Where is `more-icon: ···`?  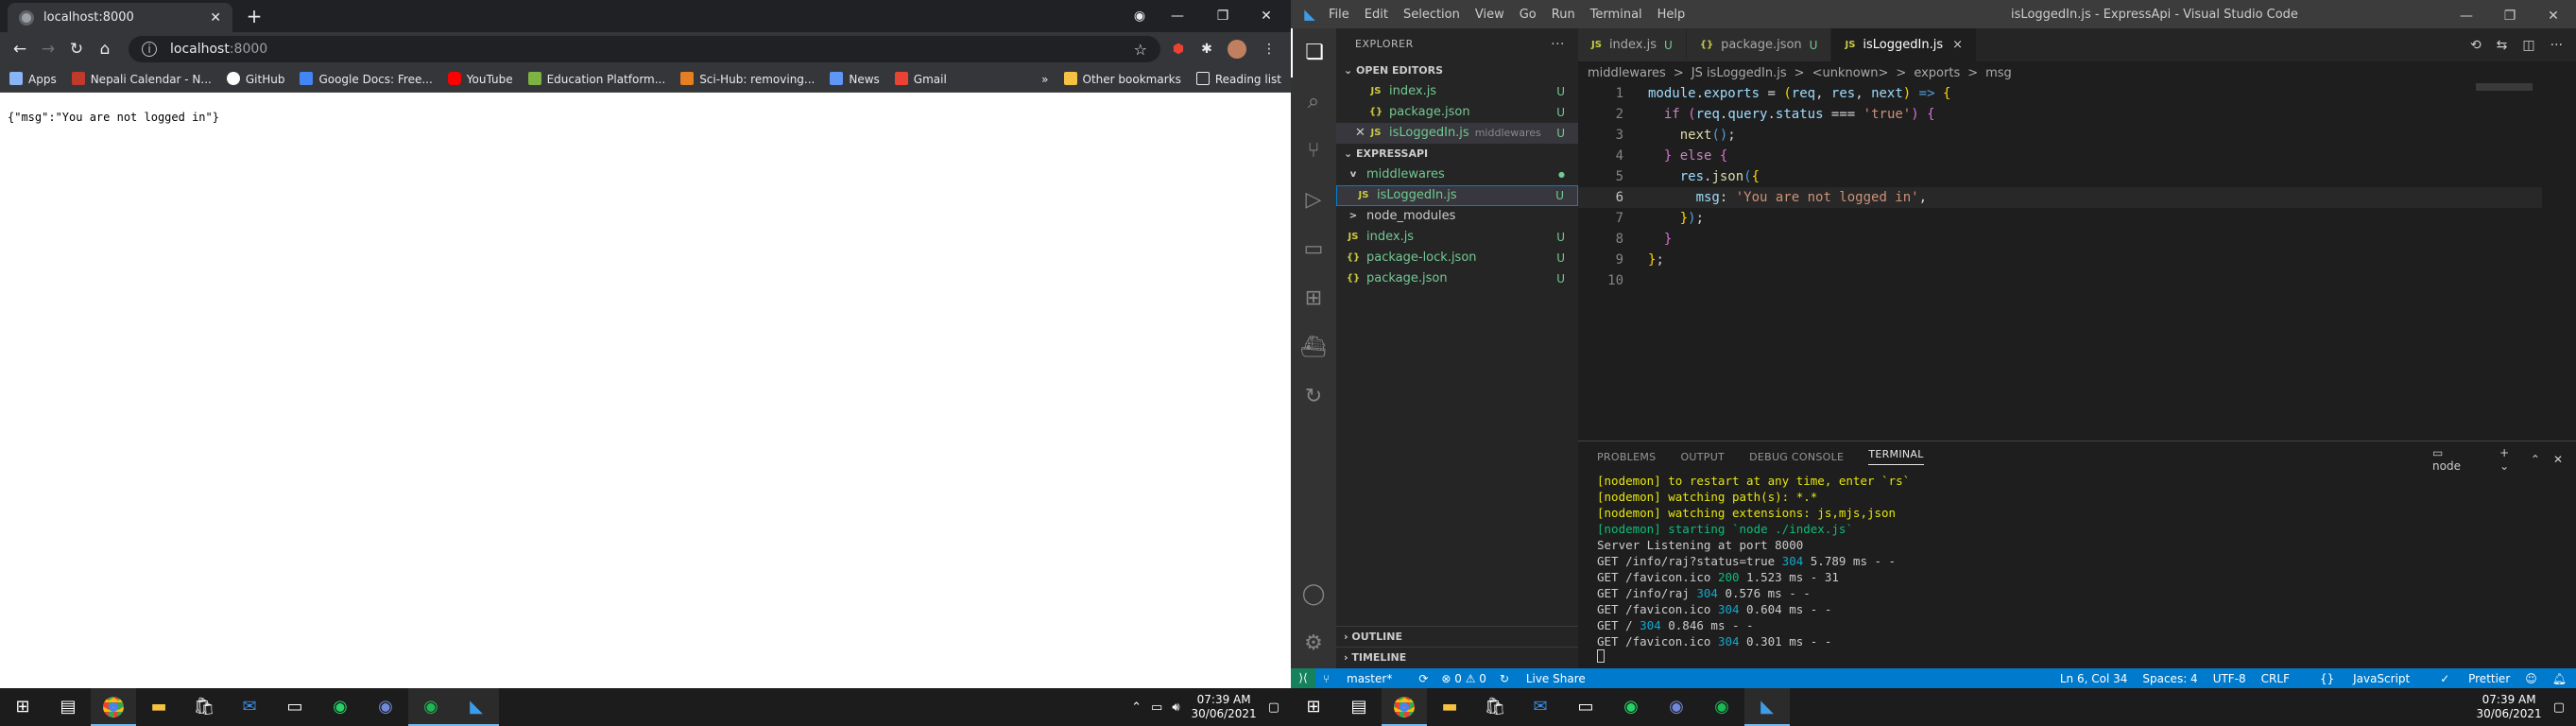 more-icon: ··· is located at coordinates (2556, 45).